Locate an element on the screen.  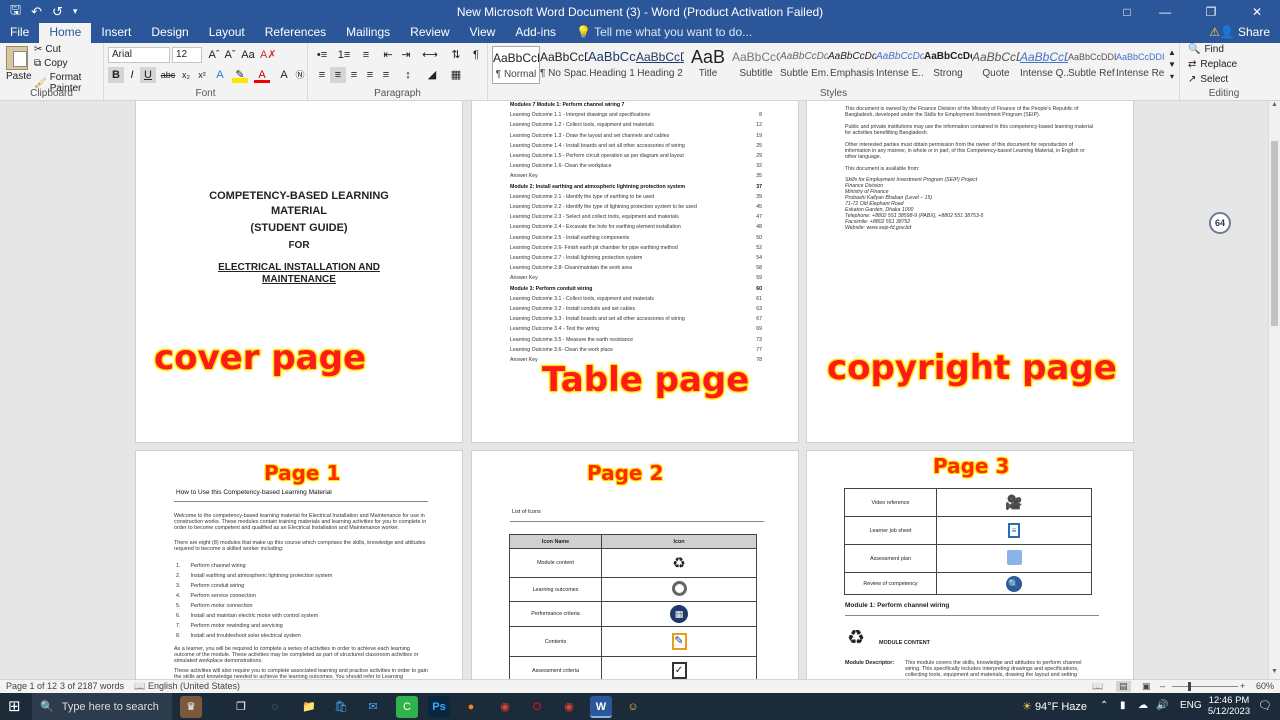
comment-count-badge: 64 is located at coordinates (1220, 223).